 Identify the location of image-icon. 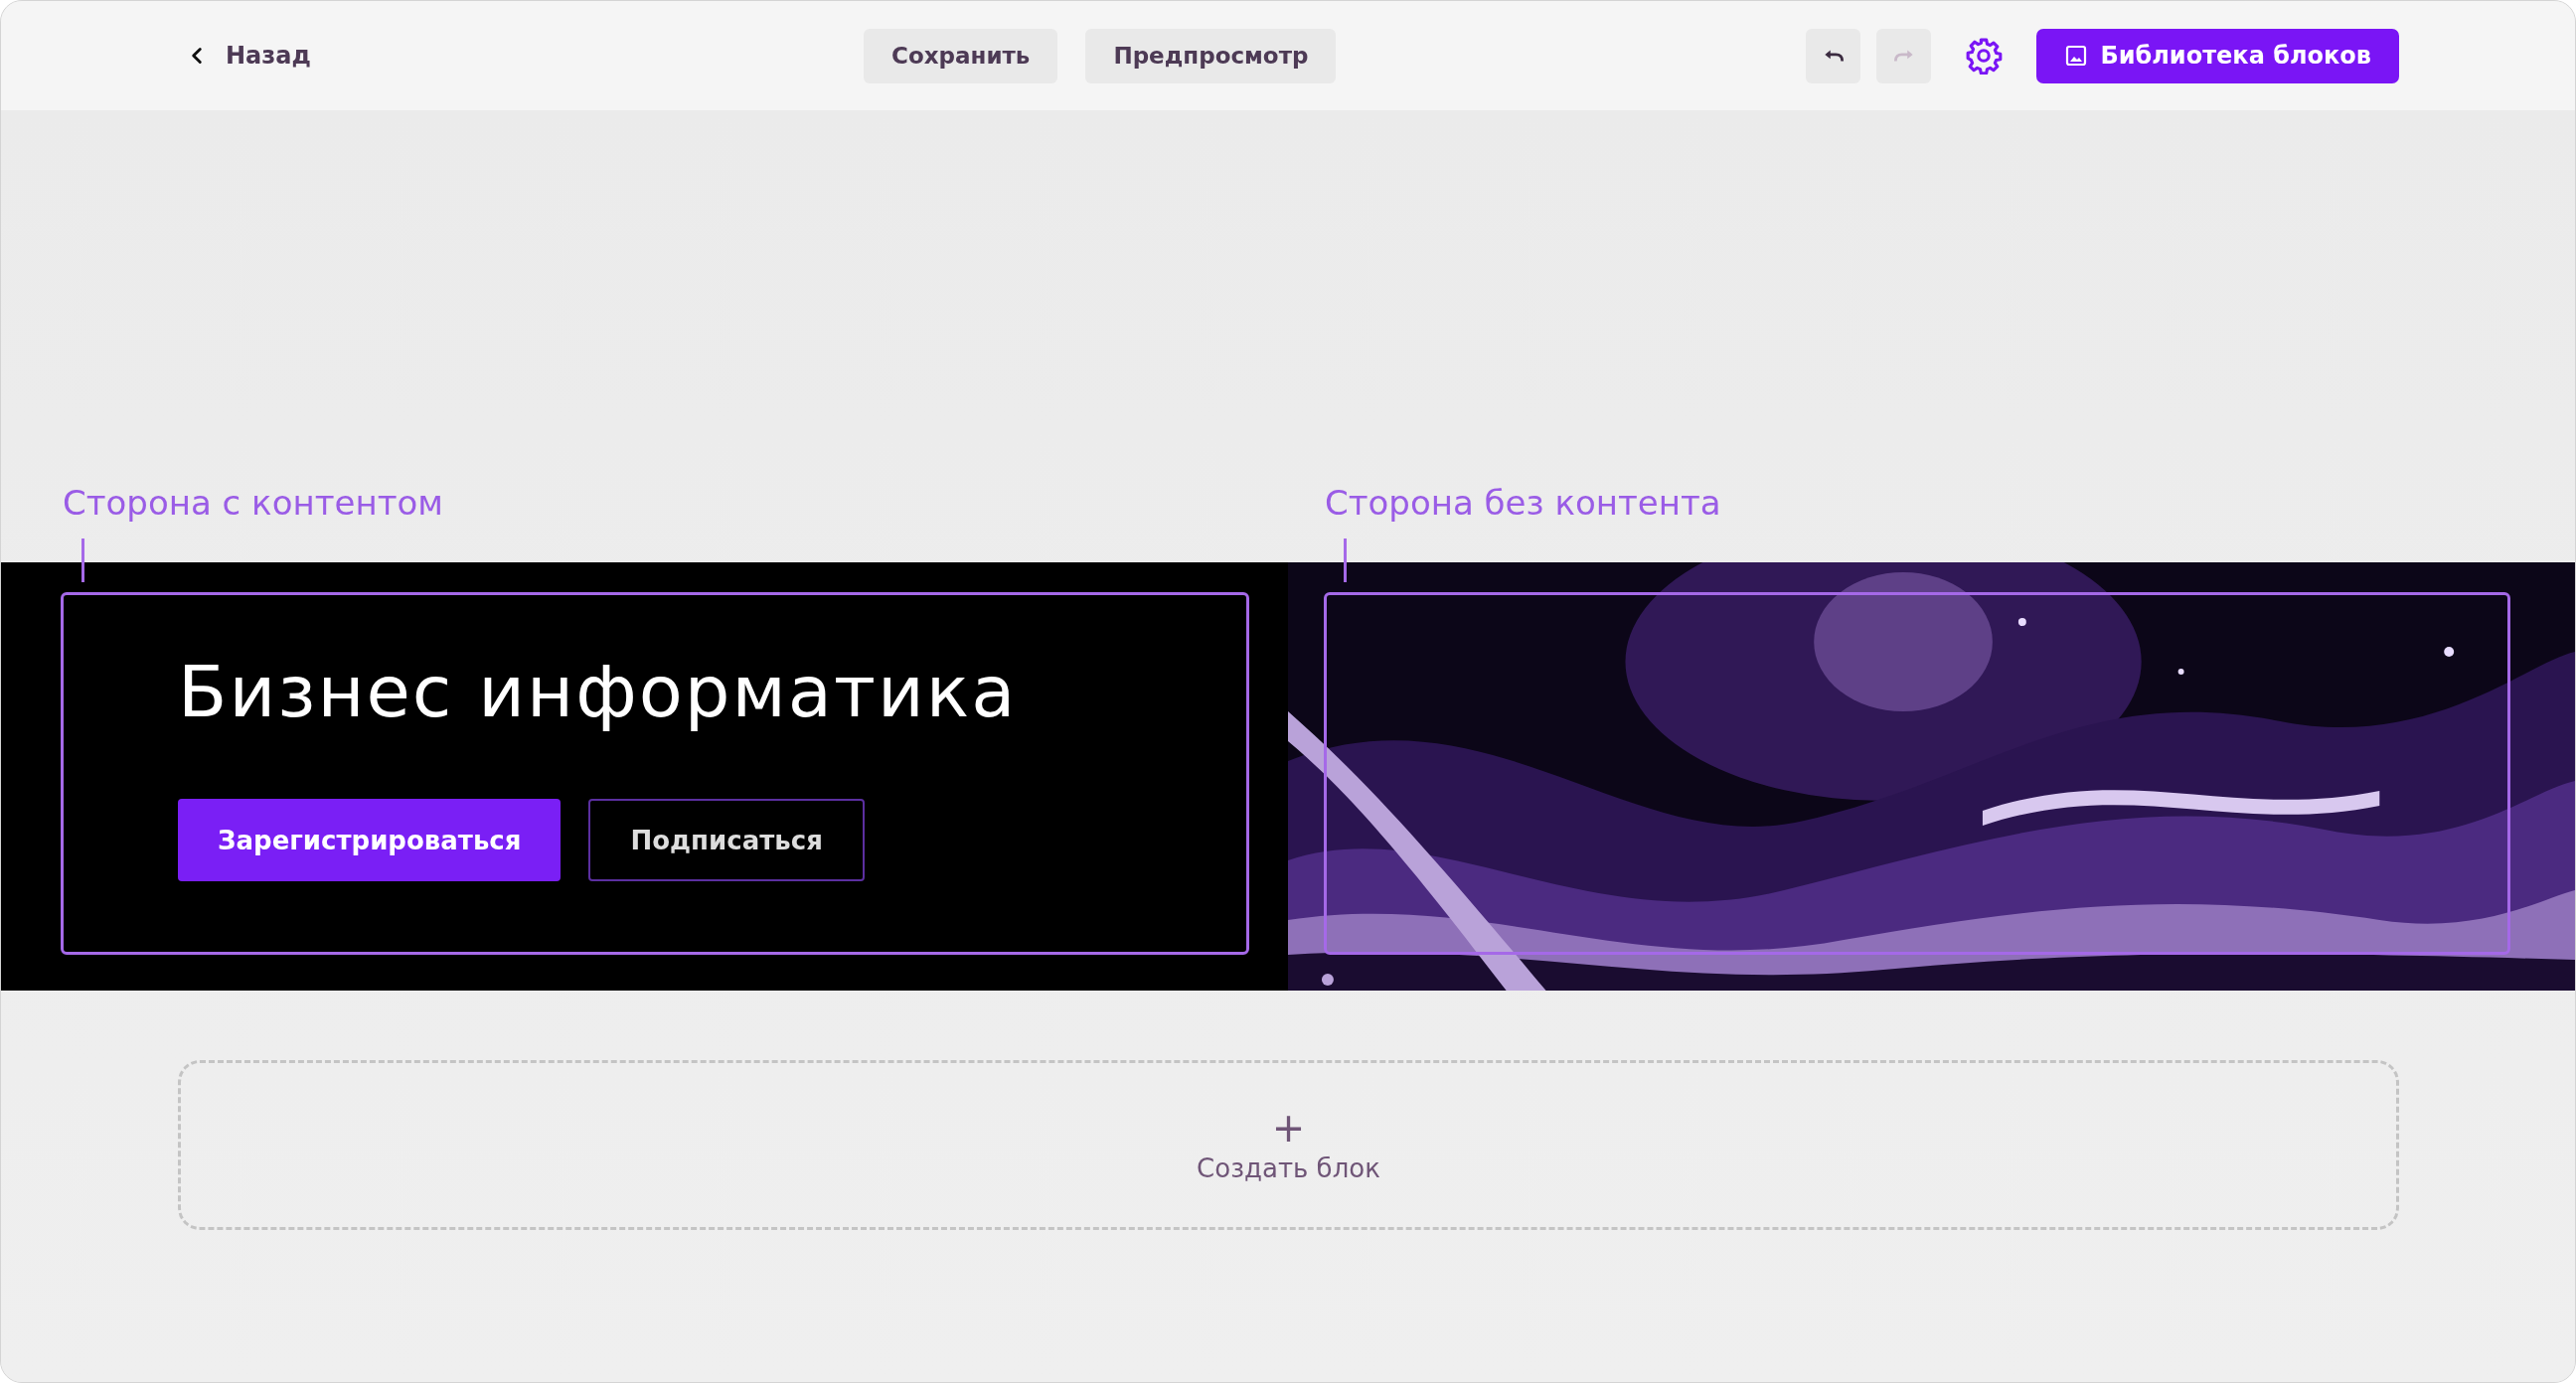
(2076, 56).